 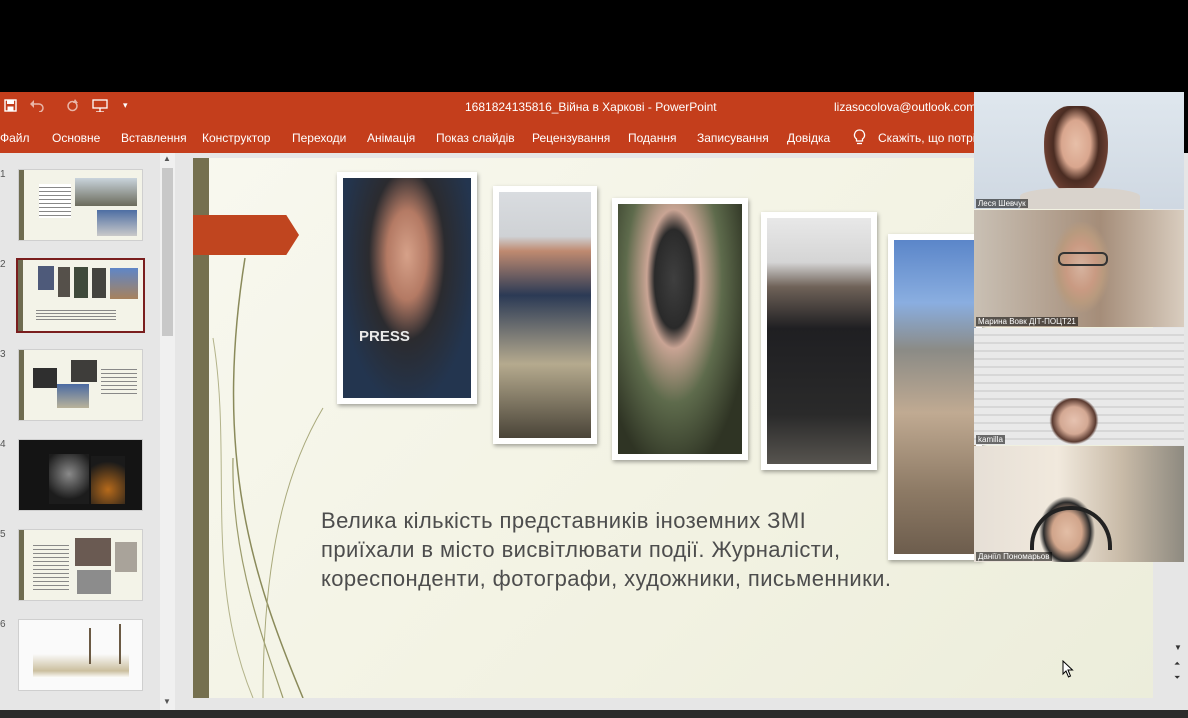 I want to click on participant-name: Даніїл Пономарьов, so click(x=1014, y=556).